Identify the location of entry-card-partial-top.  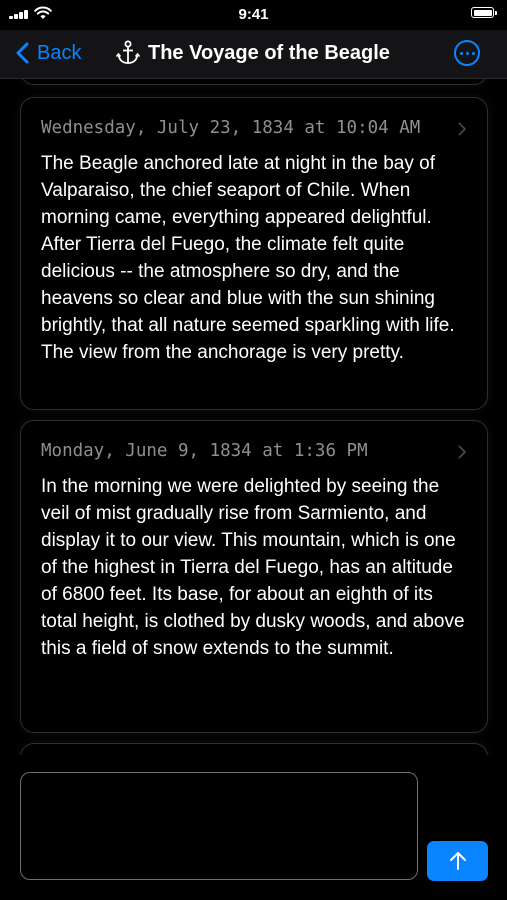
(254, 82).